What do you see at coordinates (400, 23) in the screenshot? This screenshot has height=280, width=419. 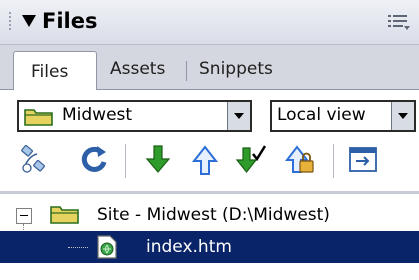 I see `options-menu-icon` at bounding box center [400, 23].